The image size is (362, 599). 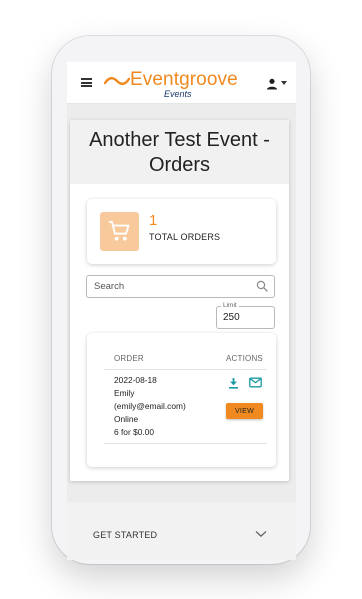 What do you see at coordinates (180, 286) in the screenshot?
I see `search-input` at bounding box center [180, 286].